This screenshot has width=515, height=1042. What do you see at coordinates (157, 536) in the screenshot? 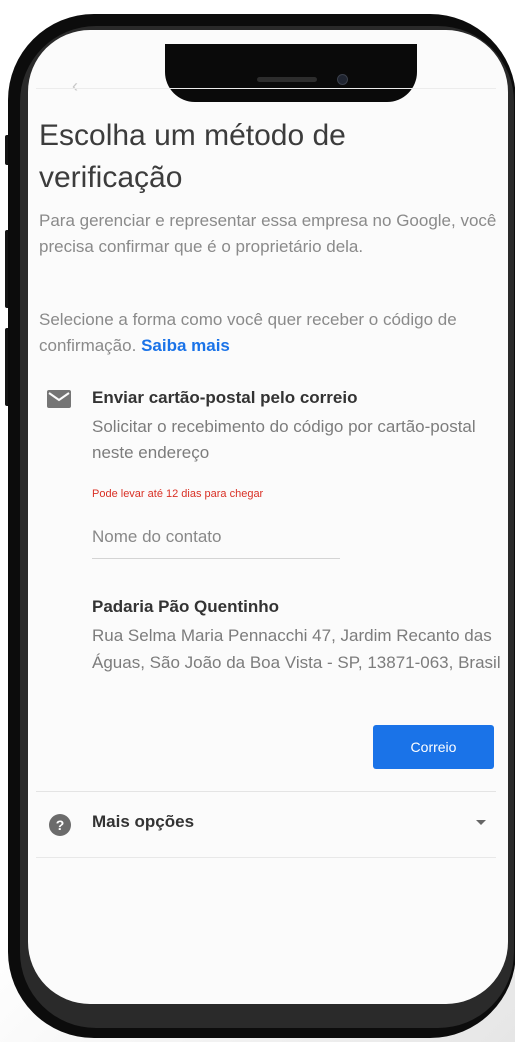
I see `contact-name-placeholder: Nome do contato` at bounding box center [157, 536].